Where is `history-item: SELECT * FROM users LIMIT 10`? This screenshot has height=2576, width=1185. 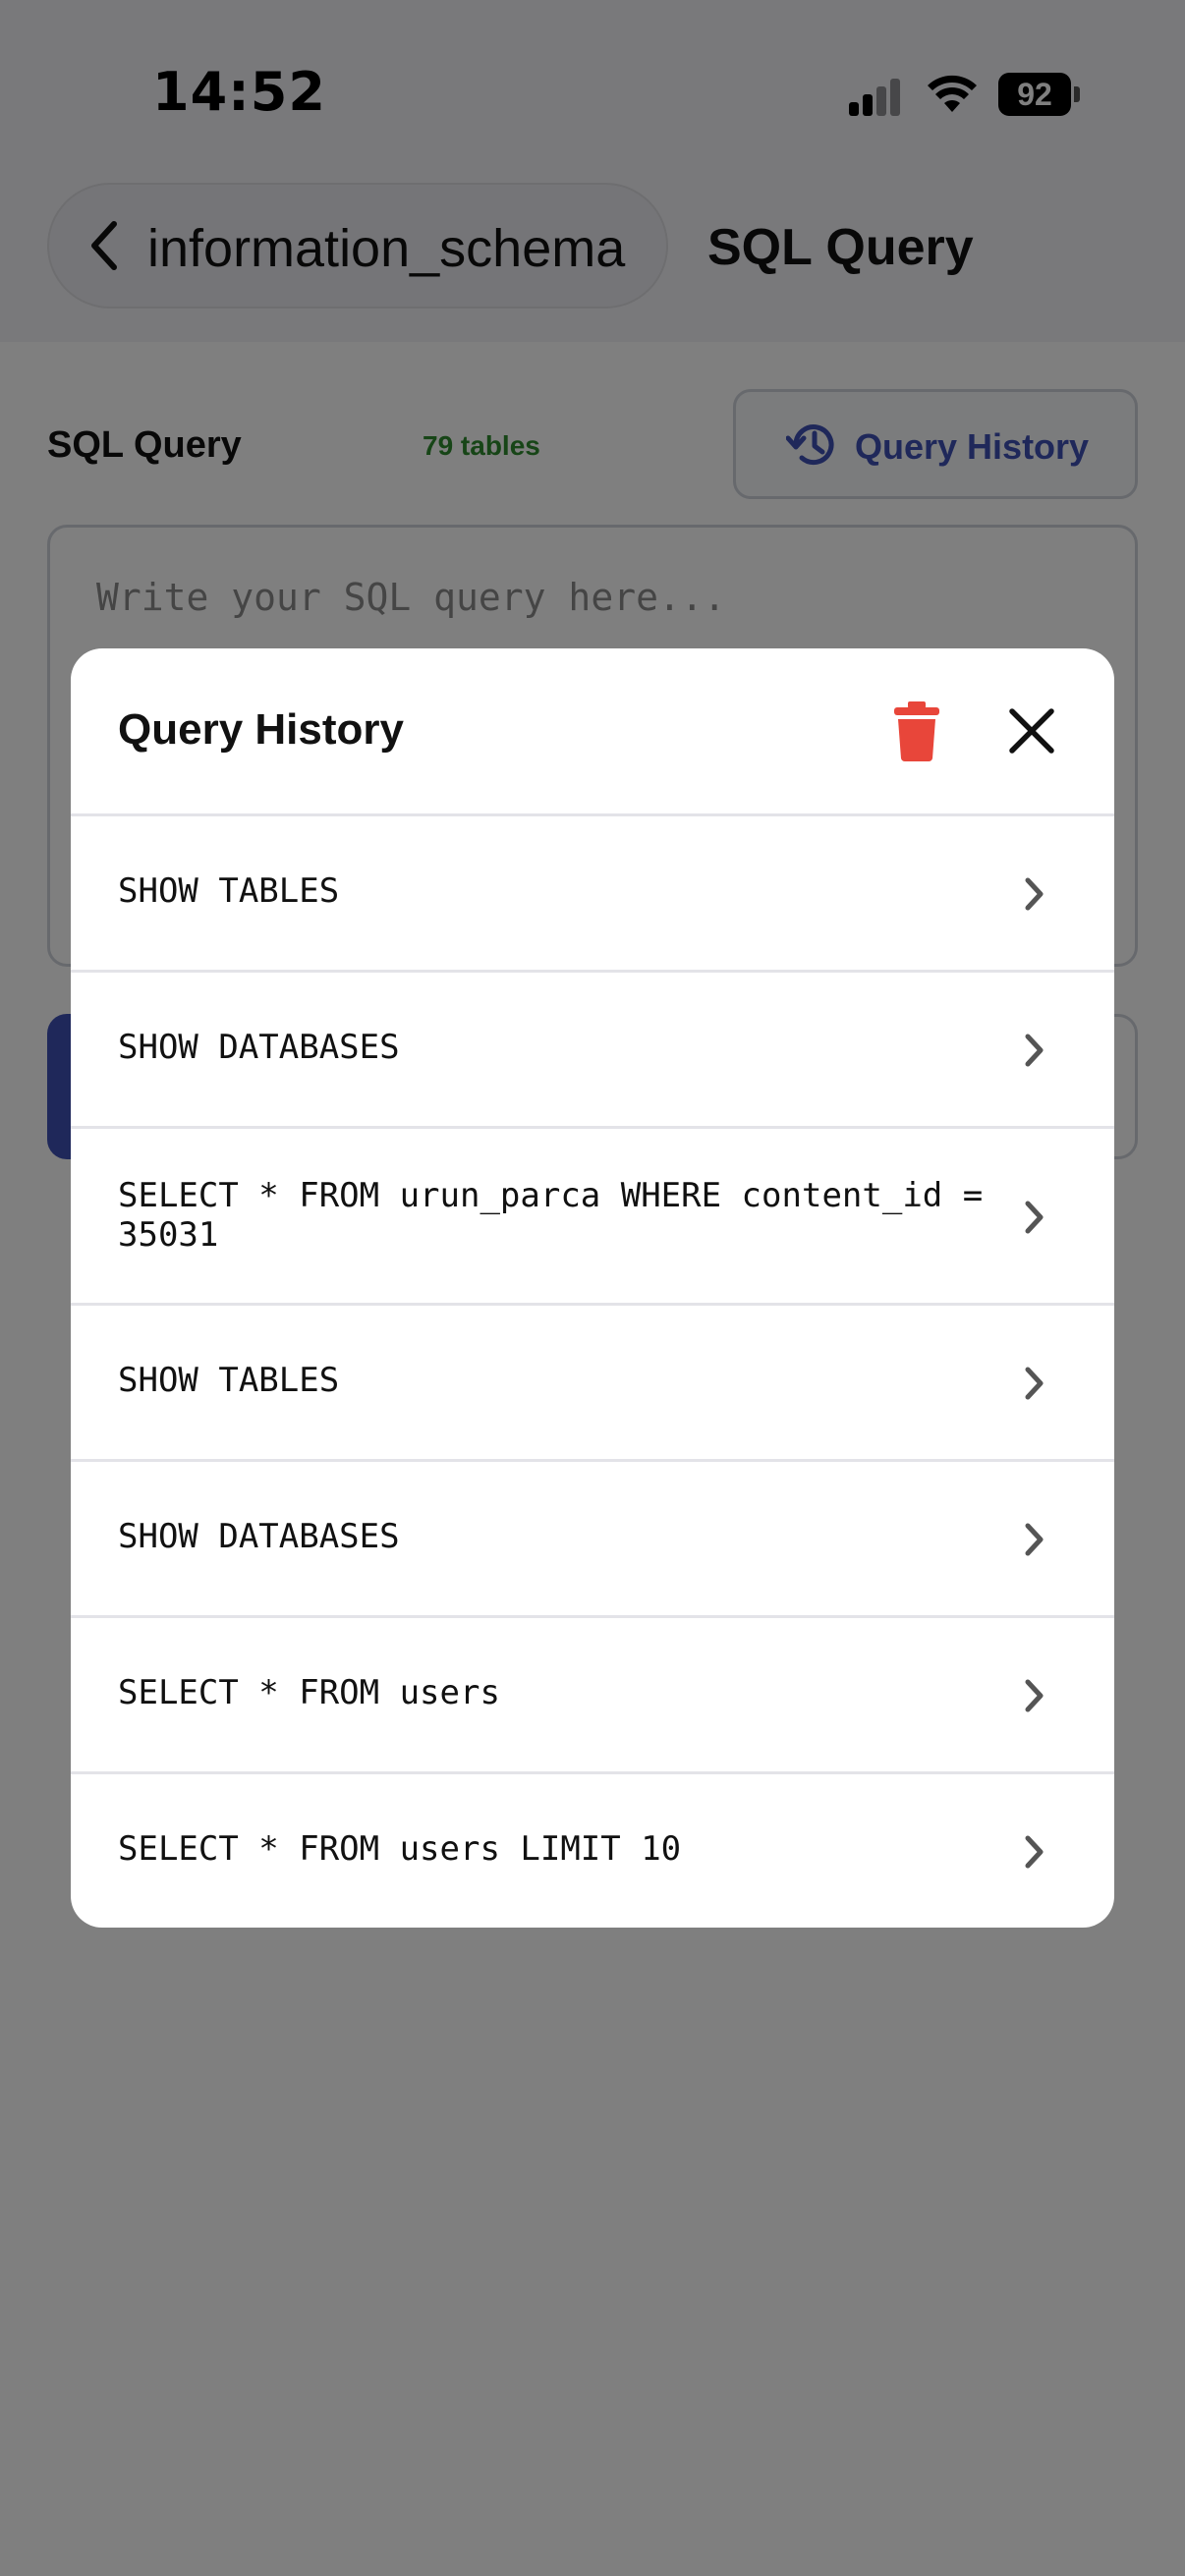
history-item: SELECT * FROM users LIMIT 10 is located at coordinates (592, 1851).